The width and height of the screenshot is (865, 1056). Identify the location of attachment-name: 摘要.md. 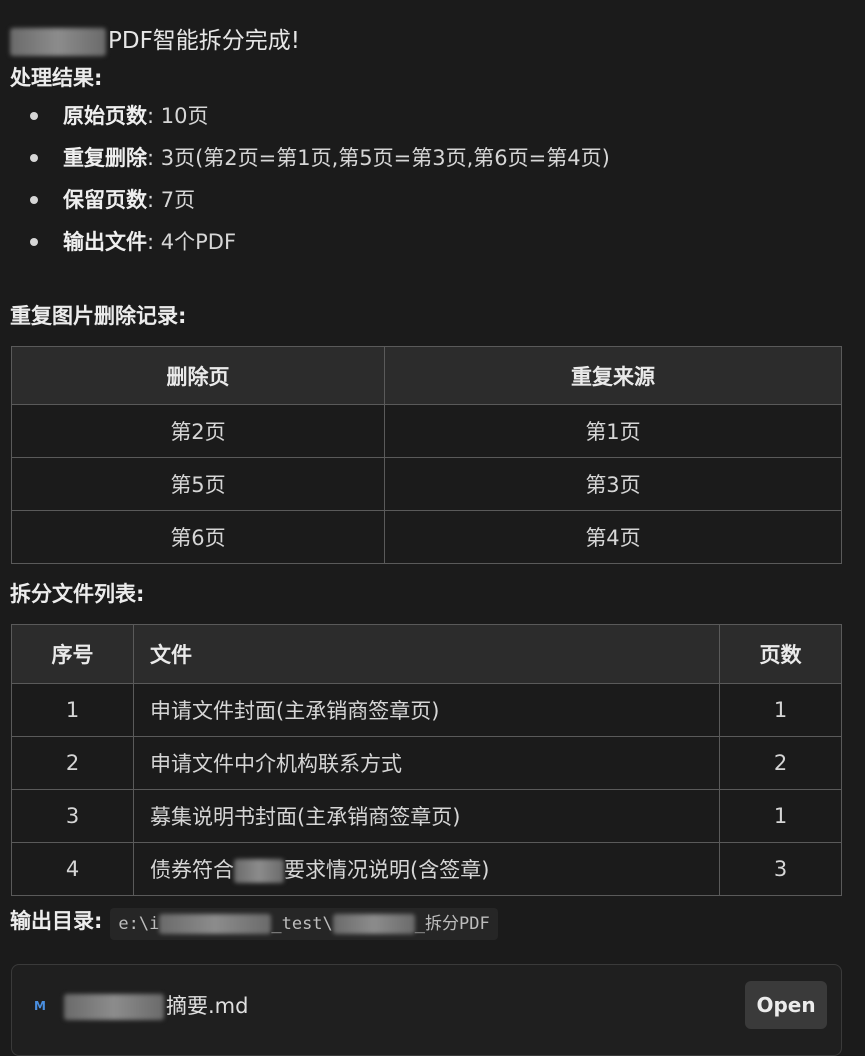
(156, 1006).